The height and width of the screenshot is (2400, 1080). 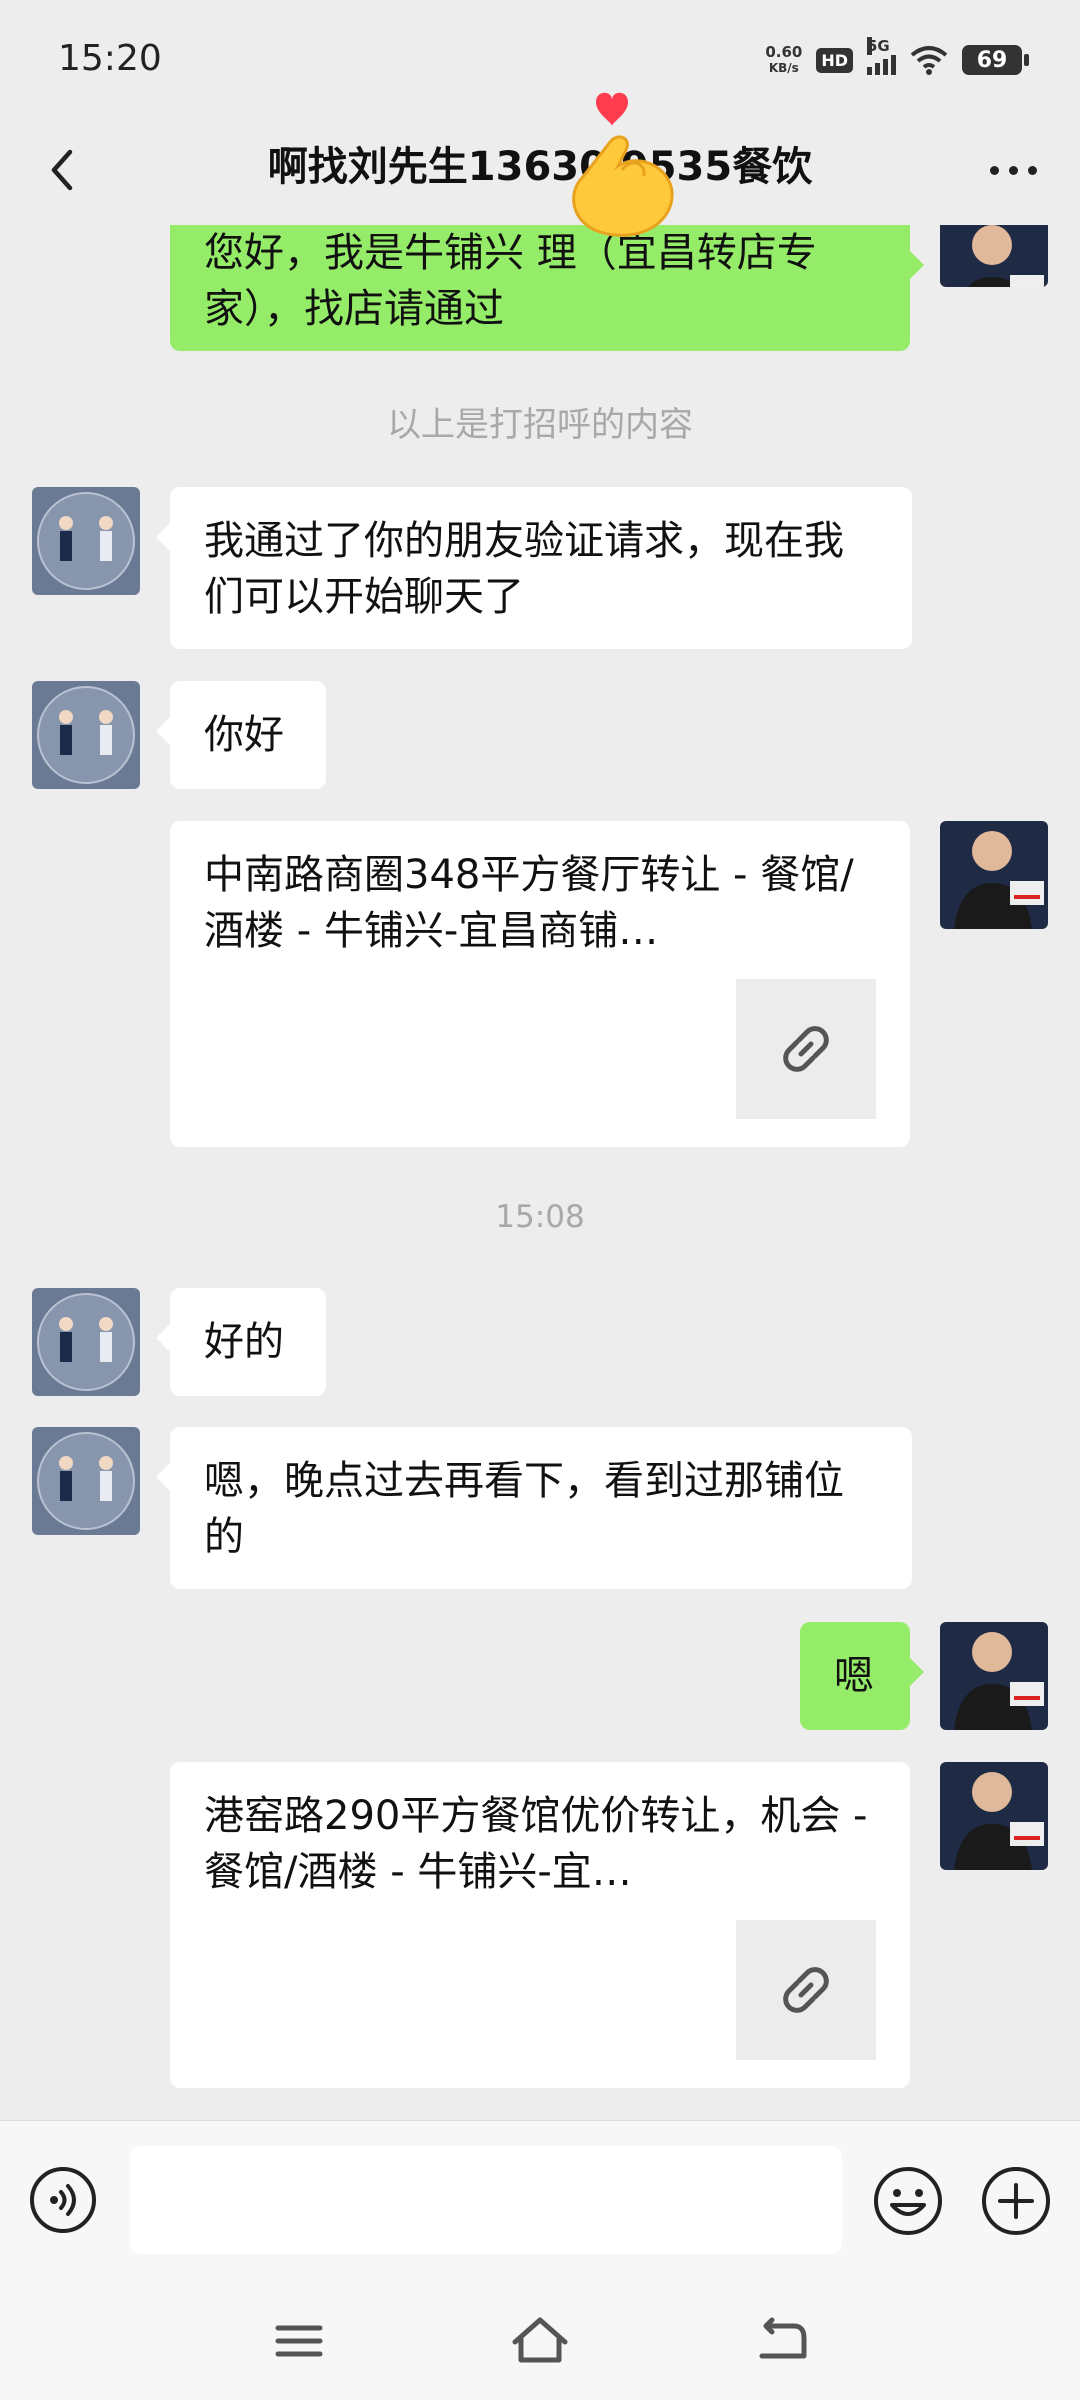 What do you see at coordinates (784, 52) in the screenshot?
I see `net-speed-value: 0.60` at bounding box center [784, 52].